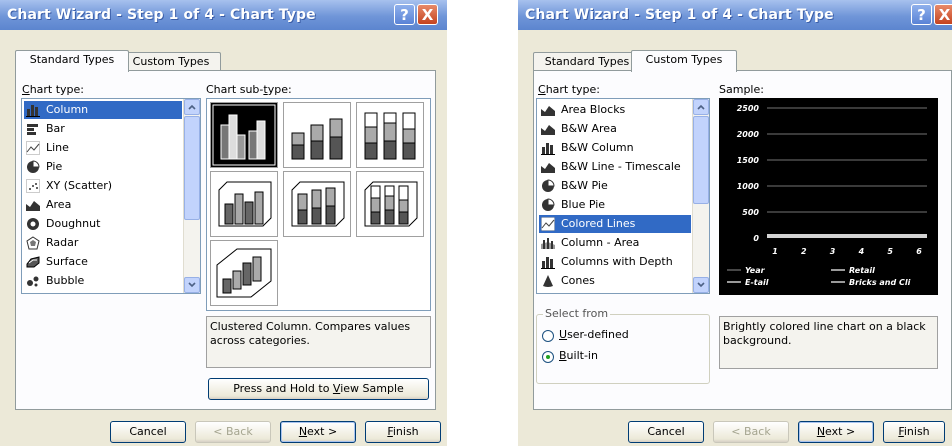 This screenshot has width=952, height=446. Describe the element at coordinates (548, 336) in the screenshot. I see `user-defined-radio` at that location.